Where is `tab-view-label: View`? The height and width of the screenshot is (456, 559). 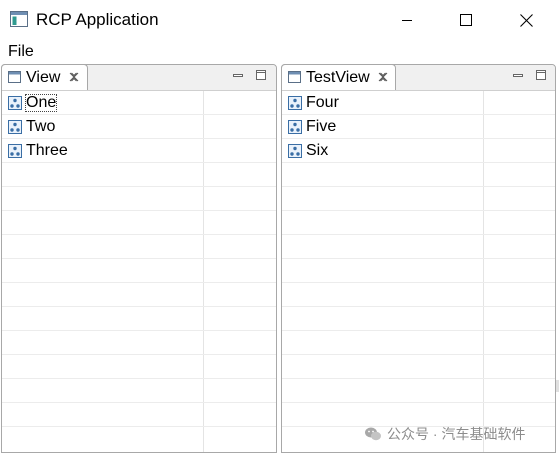
tab-view-label: View is located at coordinates (43, 77).